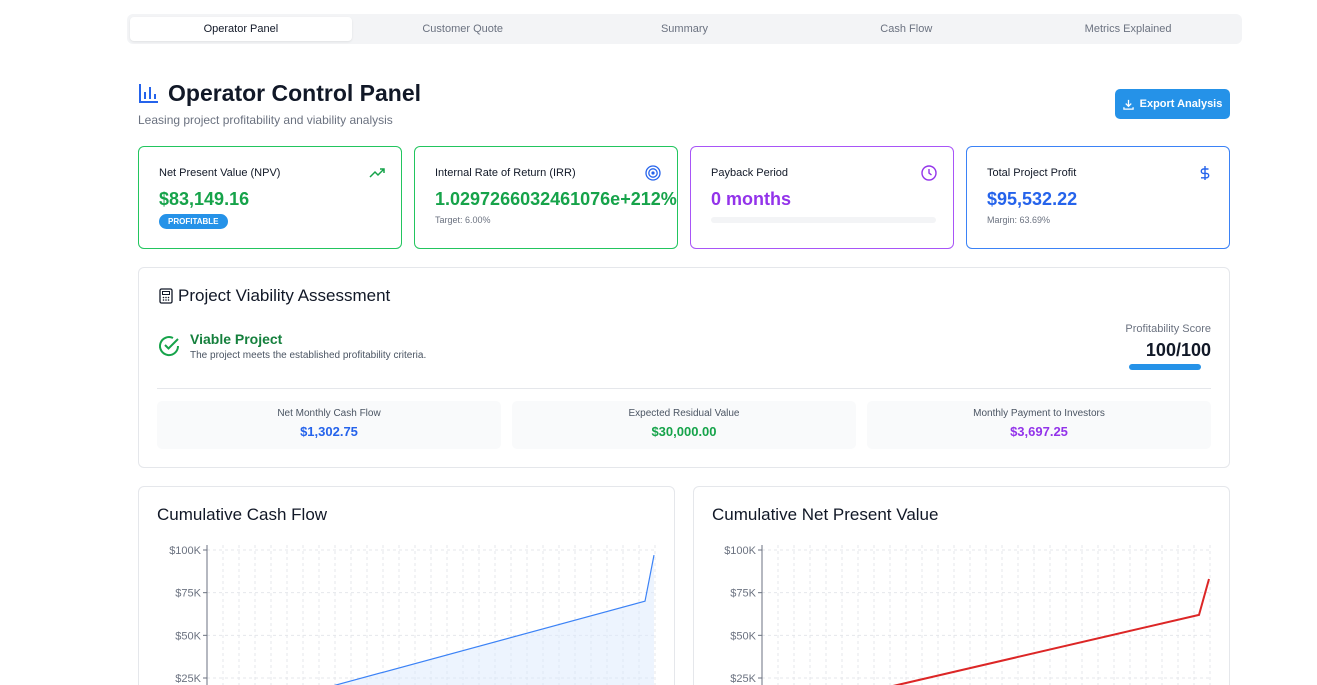 The width and height of the screenshot is (1317, 685). I want to click on profit-value: $95,532.22, so click(1032, 199).